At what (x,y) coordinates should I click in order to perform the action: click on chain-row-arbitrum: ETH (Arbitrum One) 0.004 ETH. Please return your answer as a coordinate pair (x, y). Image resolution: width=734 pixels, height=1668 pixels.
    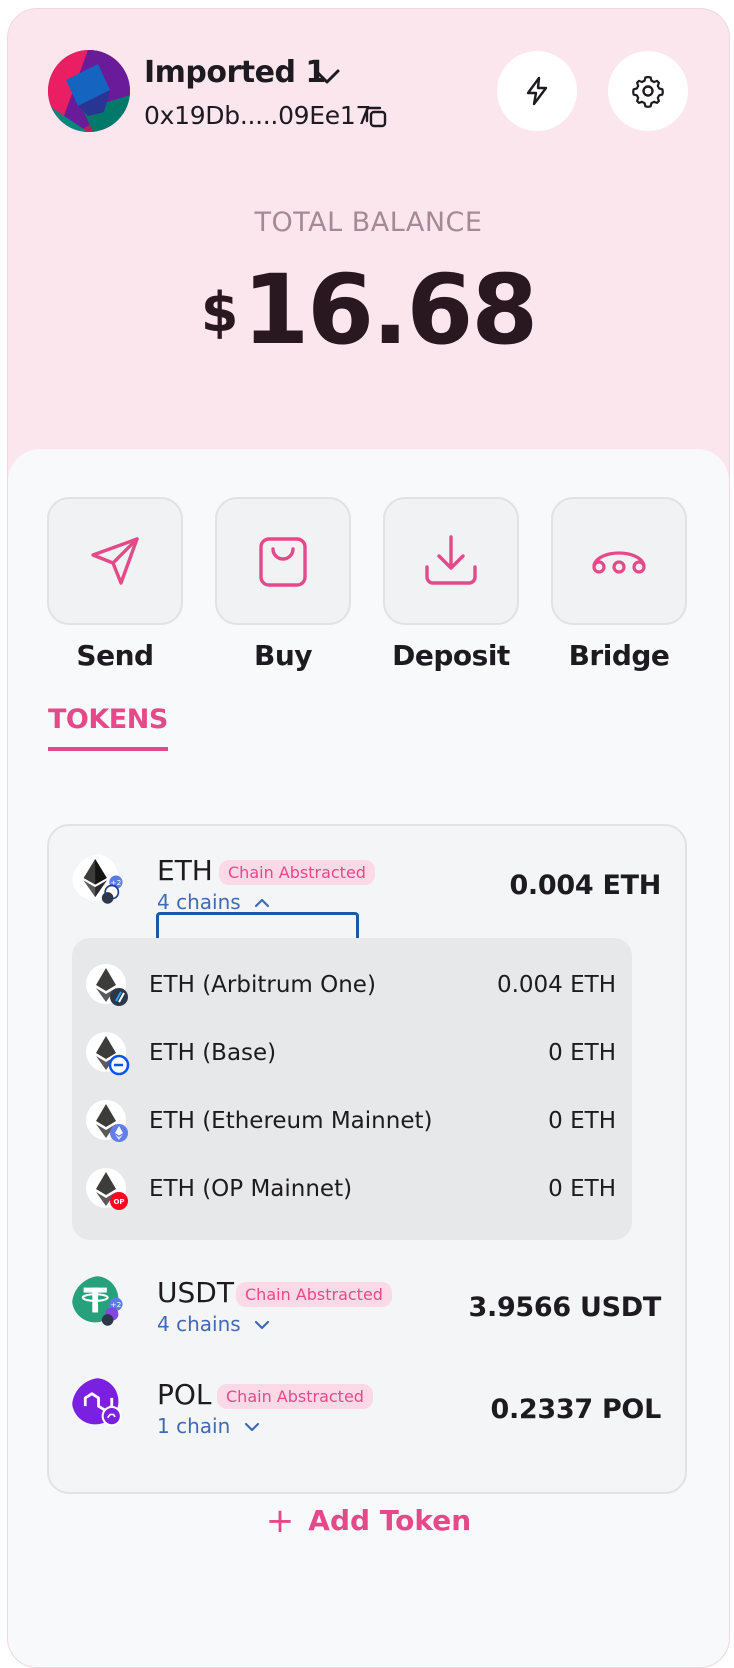
    Looking at the image, I should click on (352, 994).